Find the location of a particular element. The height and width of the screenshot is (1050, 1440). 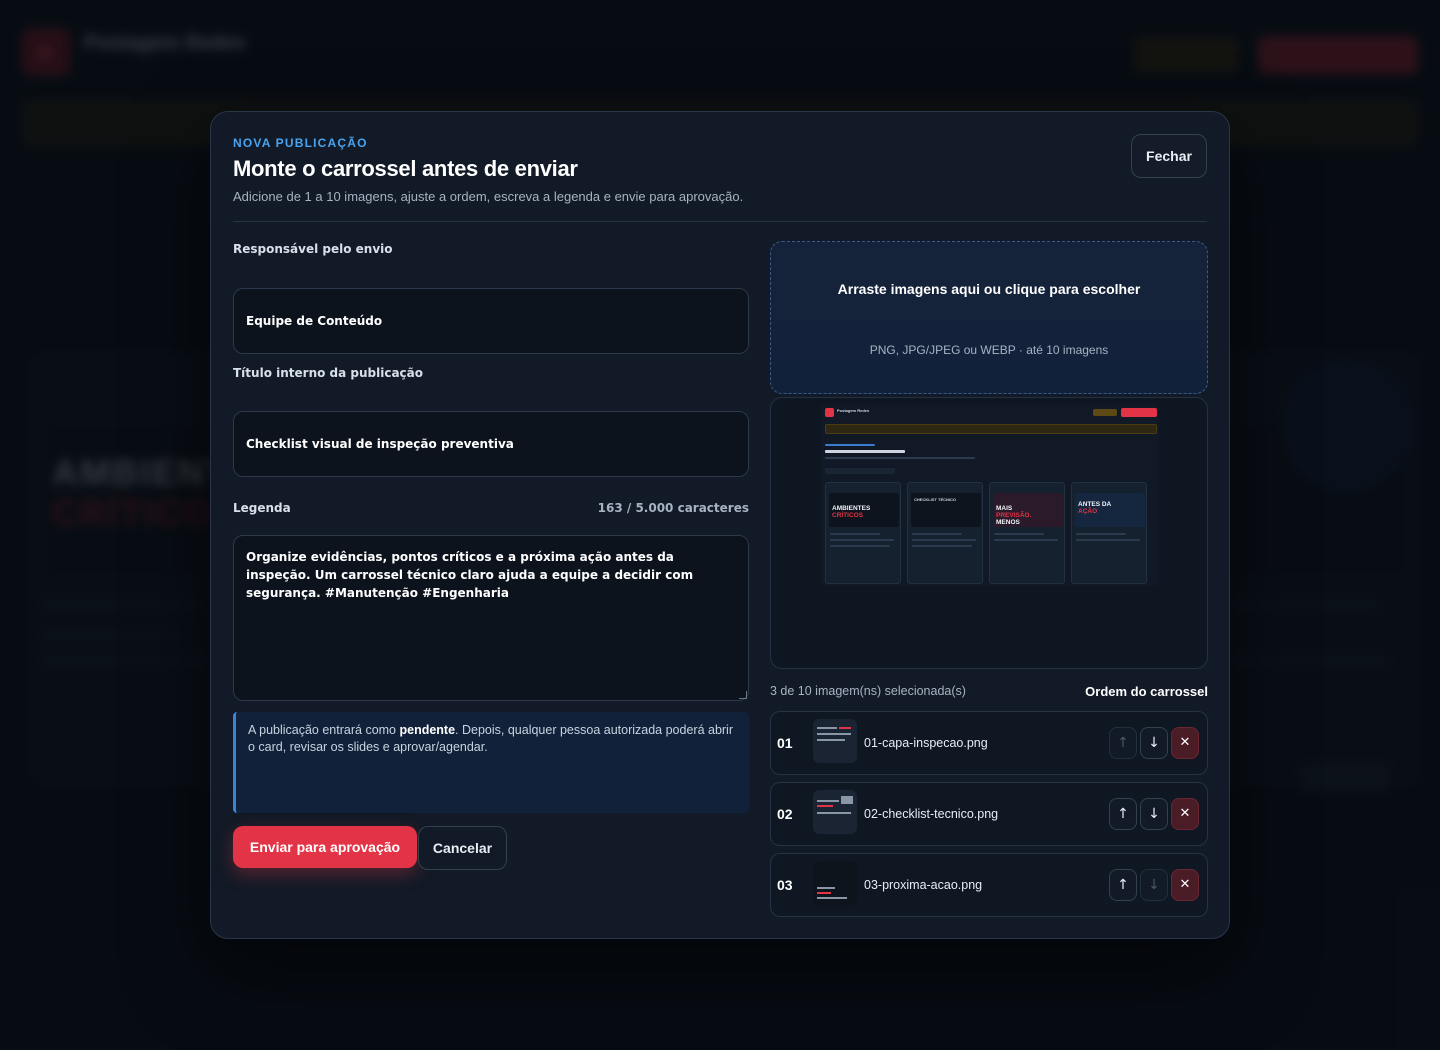

dropzone-hint: PNG, JPG/JPEG ou WEBP · até 10 imagens is located at coordinates (989, 350).